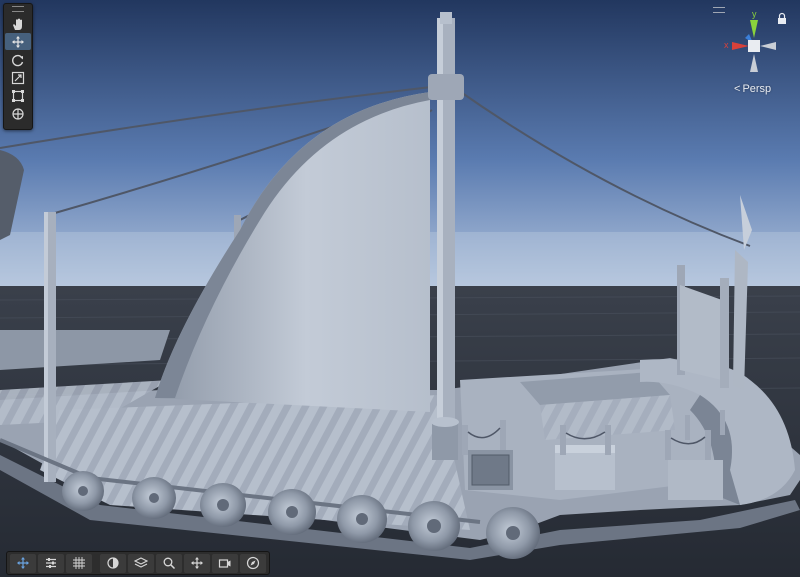 This screenshot has height=577, width=800. I want to click on scene-overlay-toolbar, so click(138, 563).